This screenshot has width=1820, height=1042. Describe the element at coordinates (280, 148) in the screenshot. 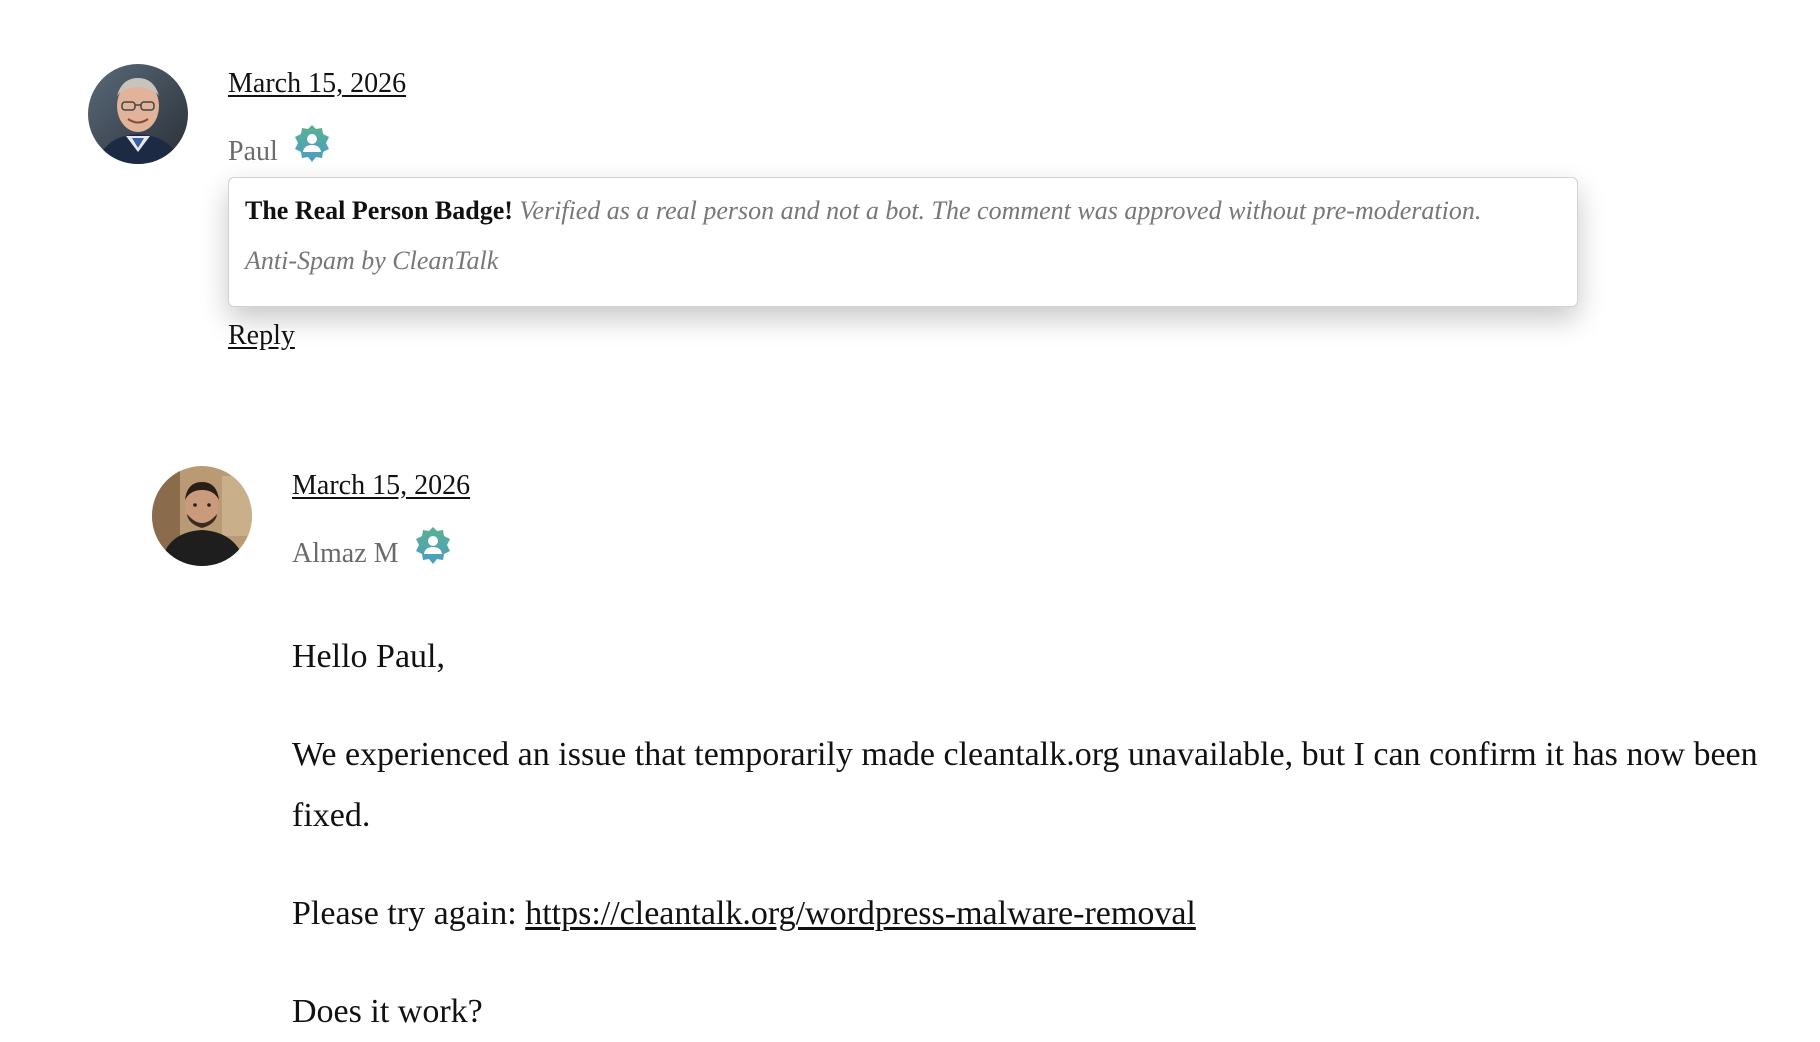

I see `comment-author: Paul` at that location.